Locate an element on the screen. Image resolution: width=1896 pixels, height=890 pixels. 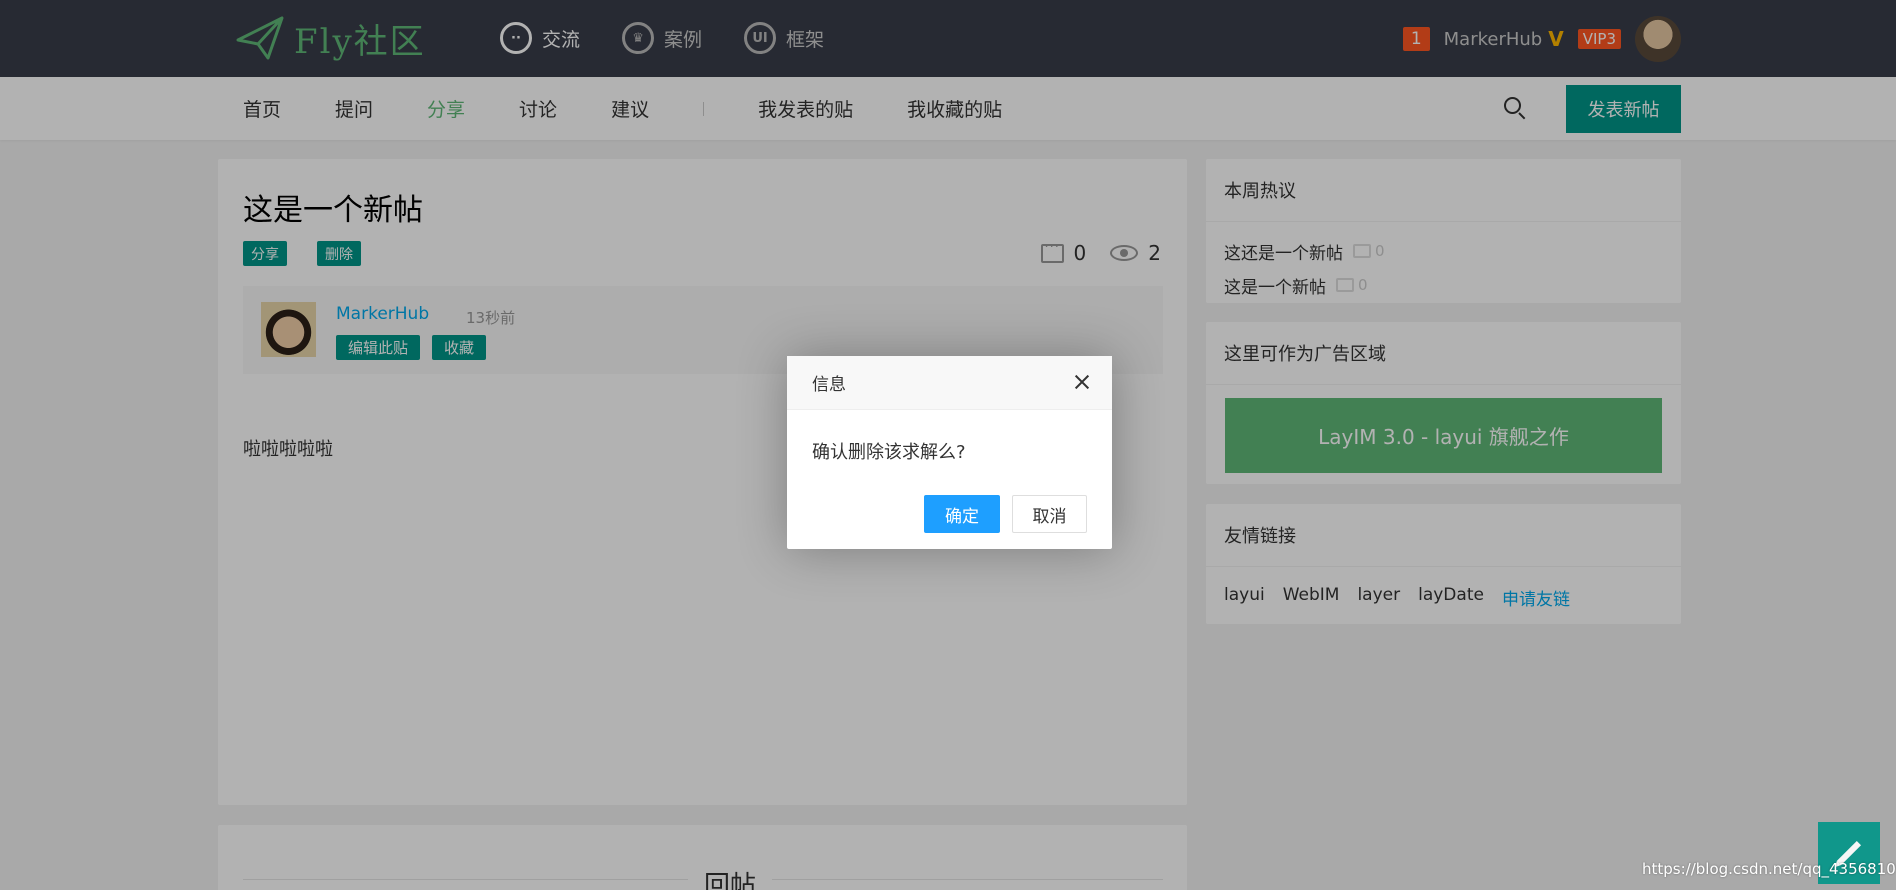
dialog-title: 信息 is located at coordinates (829, 385).